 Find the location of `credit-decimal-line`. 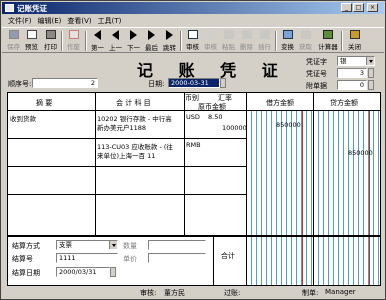

credit-decimal-line is located at coordinates (369, 173).